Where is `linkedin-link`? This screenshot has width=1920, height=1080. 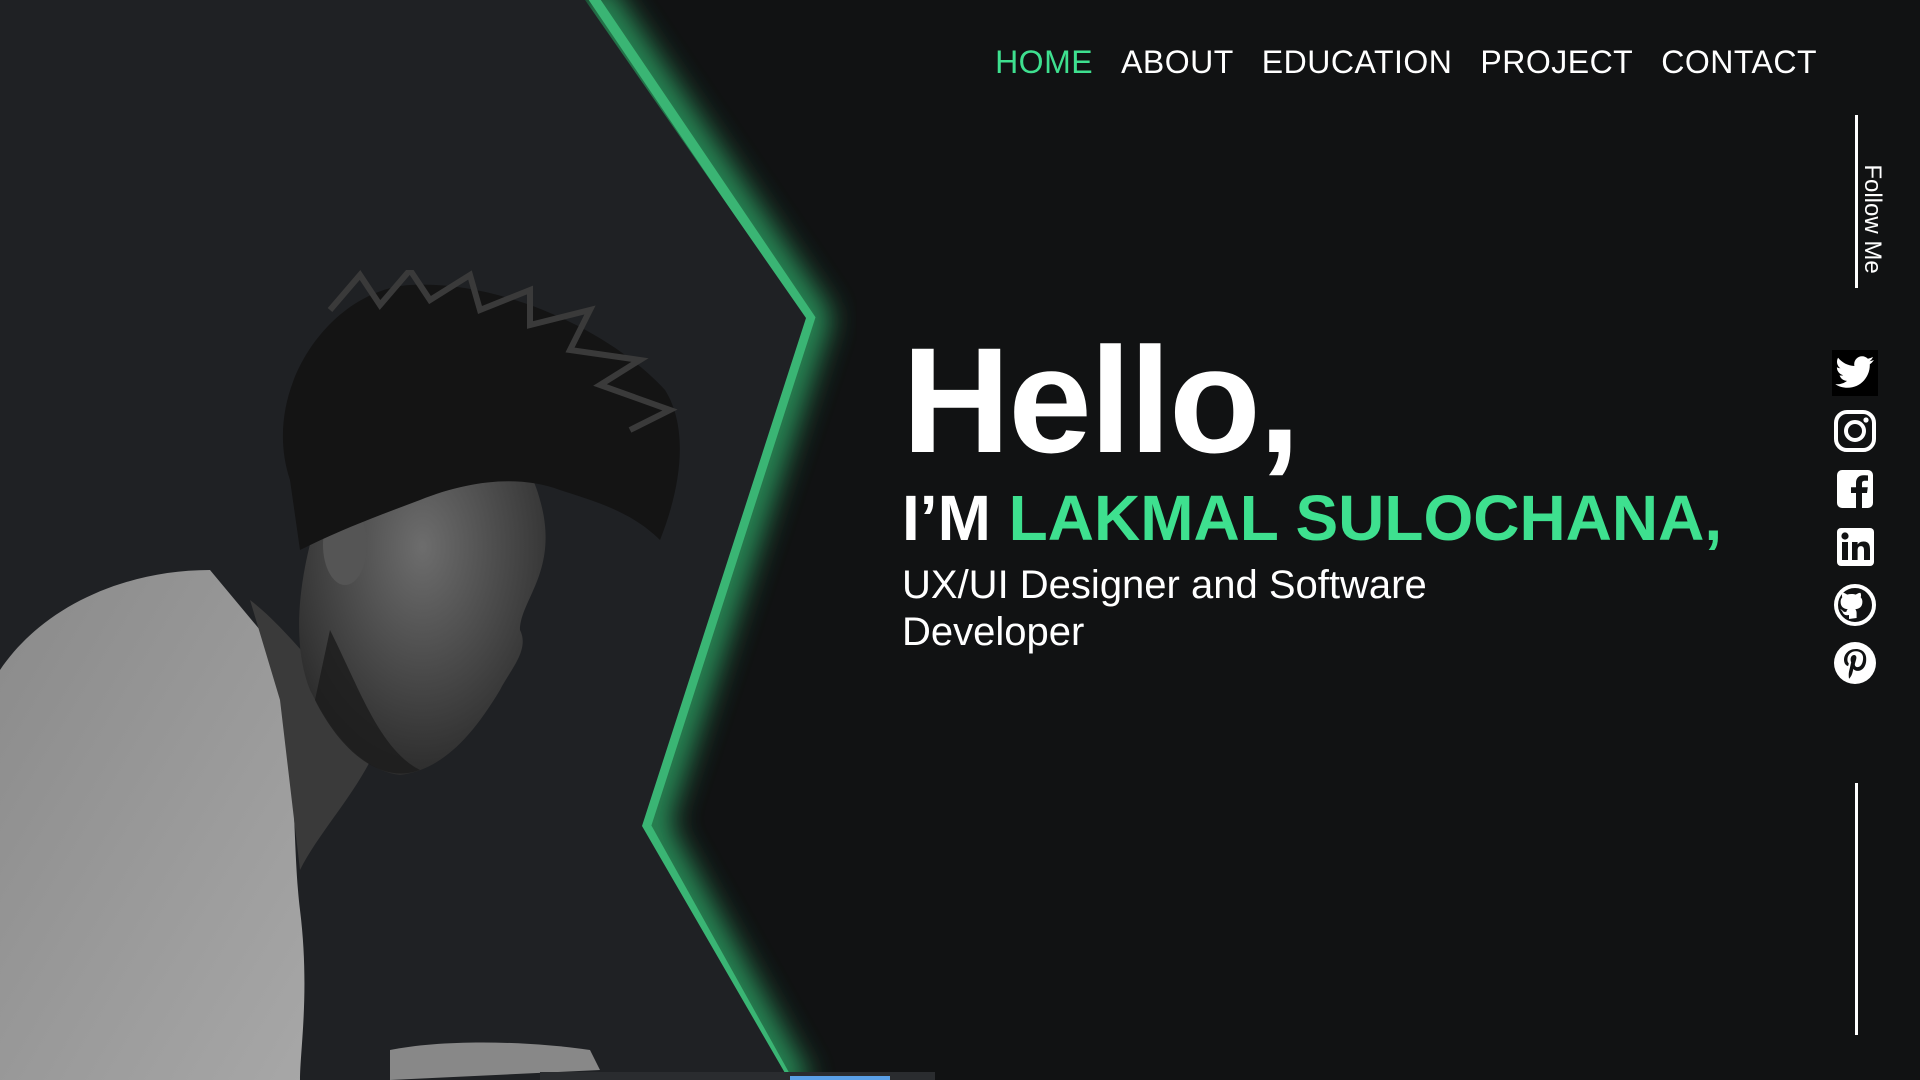 linkedin-link is located at coordinates (1855, 547).